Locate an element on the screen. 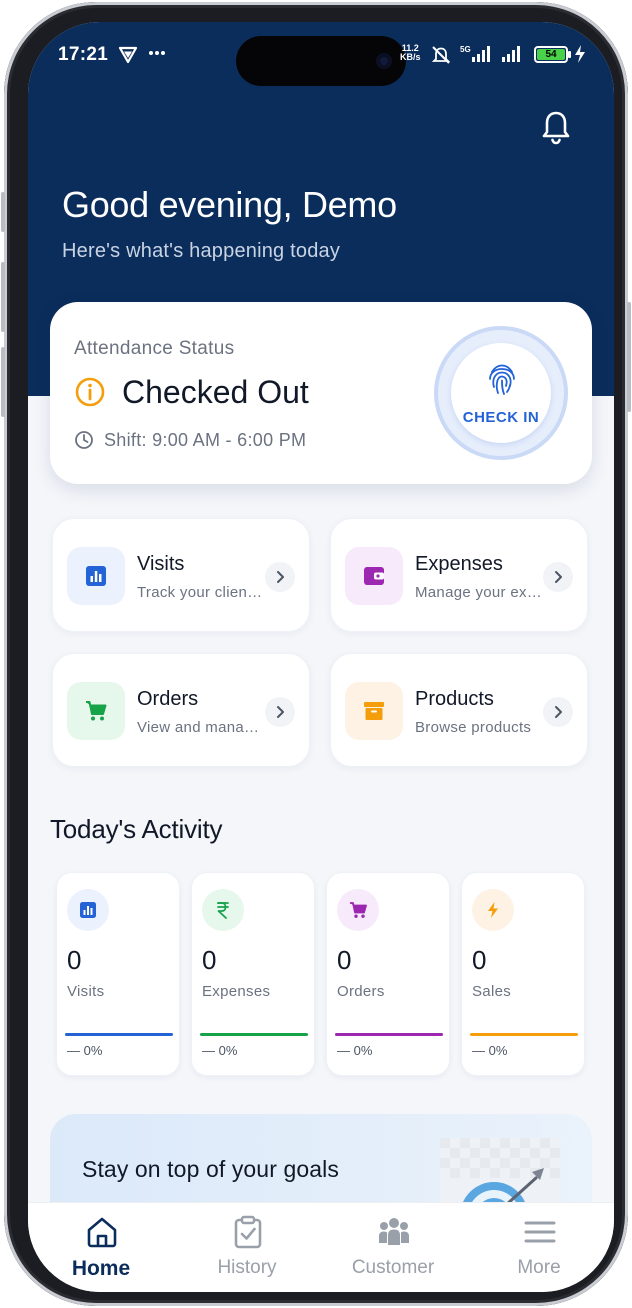 This screenshot has height=1308, width=632. activity-sales-icon-bg is located at coordinates (493, 910).